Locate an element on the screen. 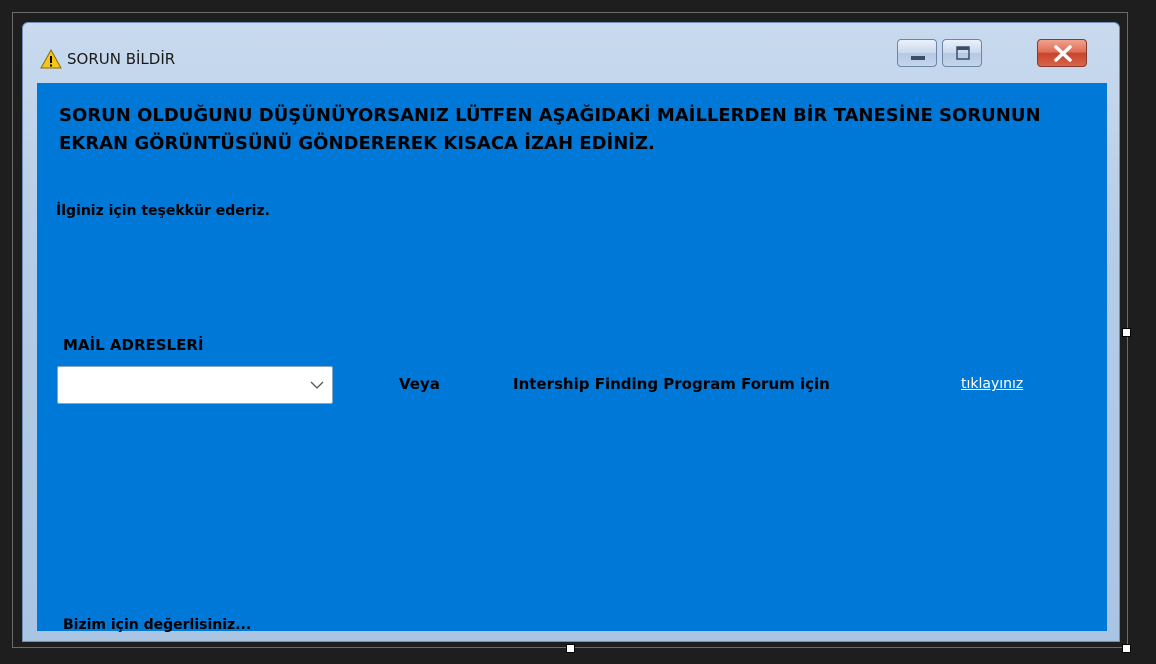  thanks-text: İlginiz için teşekkür ederiz. is located at coordinates (163, 211).